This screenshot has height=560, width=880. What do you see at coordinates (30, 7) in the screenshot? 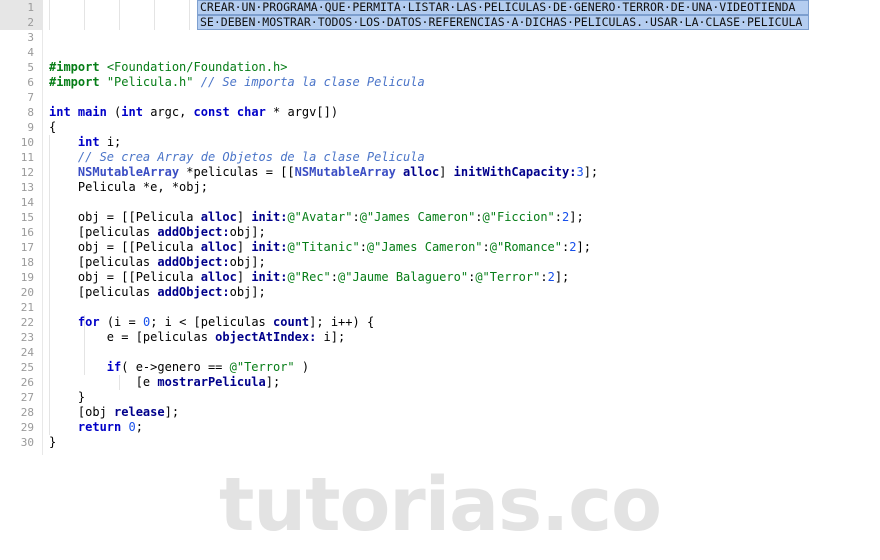
I see `line-number: 1` at bounding box center [30, 7].